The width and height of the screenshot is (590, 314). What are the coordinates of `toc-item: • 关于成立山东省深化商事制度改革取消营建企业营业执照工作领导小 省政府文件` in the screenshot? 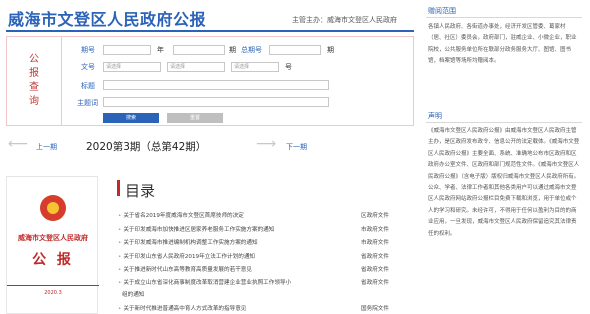 It's located at (268, 282).